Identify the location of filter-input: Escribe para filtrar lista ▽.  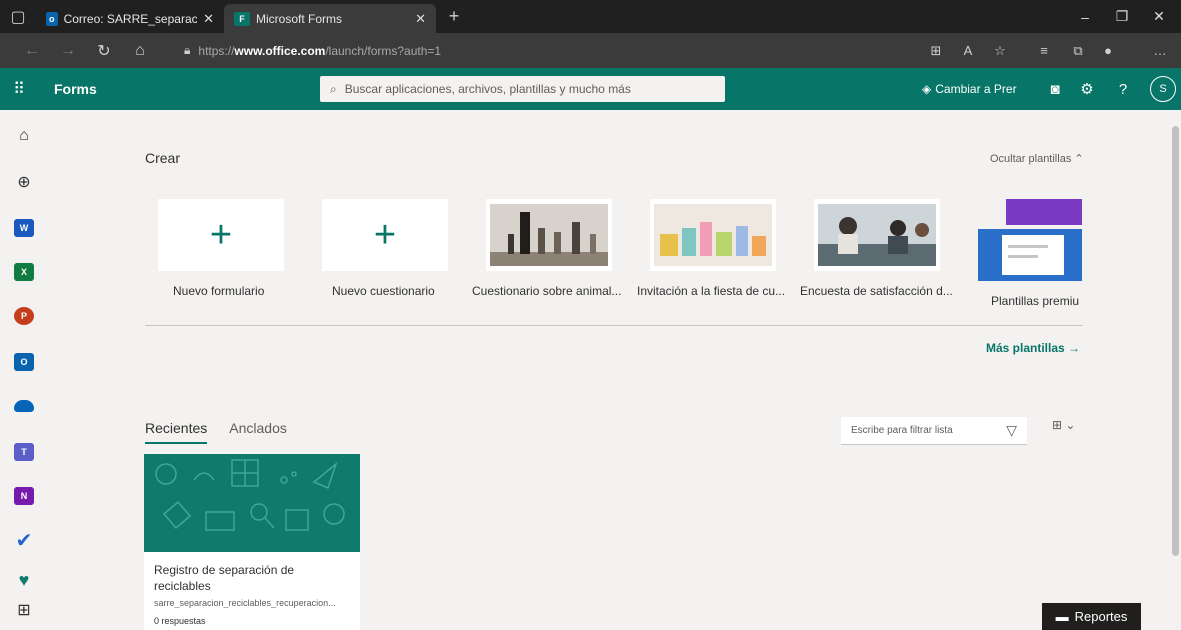
(934, 431).